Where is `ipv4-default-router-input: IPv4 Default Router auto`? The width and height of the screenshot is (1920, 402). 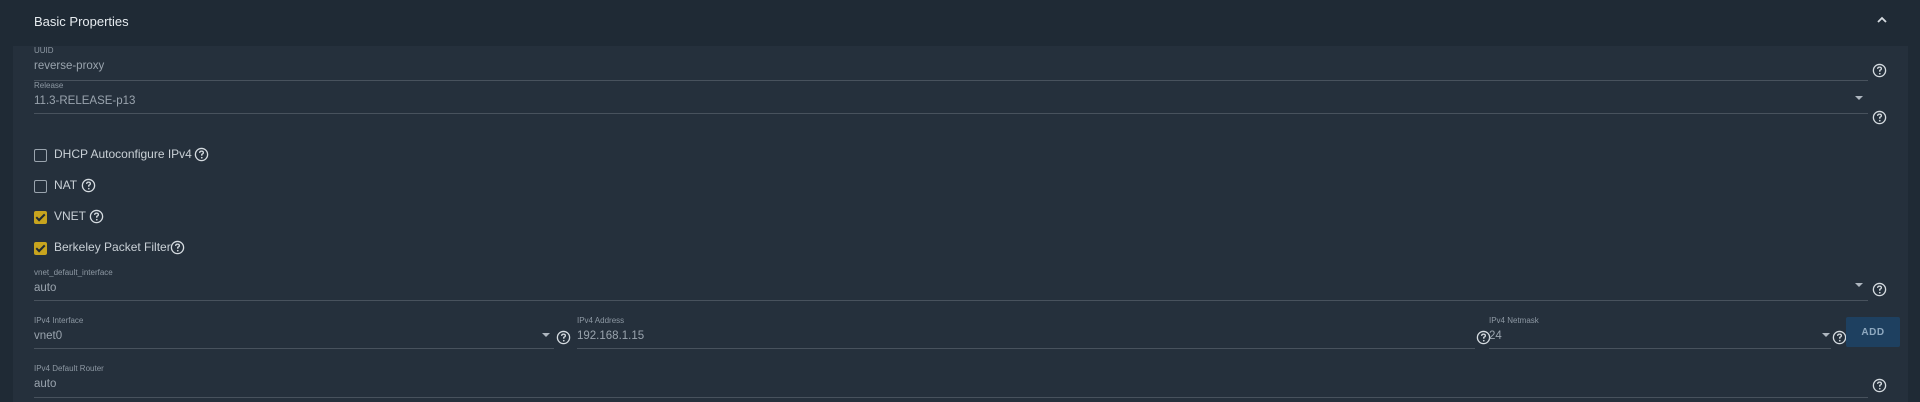
ipv4-default-router-input: IPv4 Default Router auto is located at coordinates (951, 381).